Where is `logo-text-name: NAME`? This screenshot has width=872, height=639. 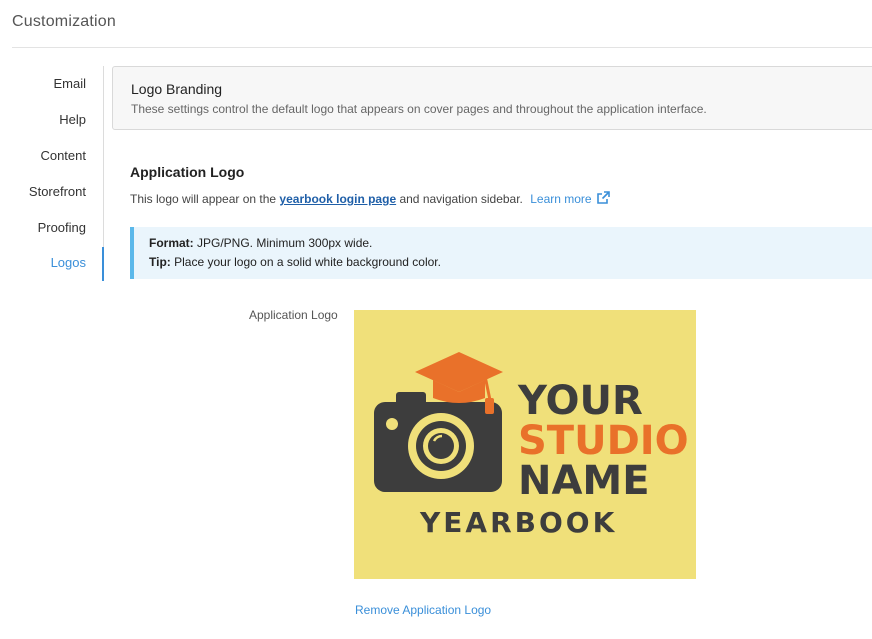 logo-text-name: NAME is located at coordinates (584, 481).